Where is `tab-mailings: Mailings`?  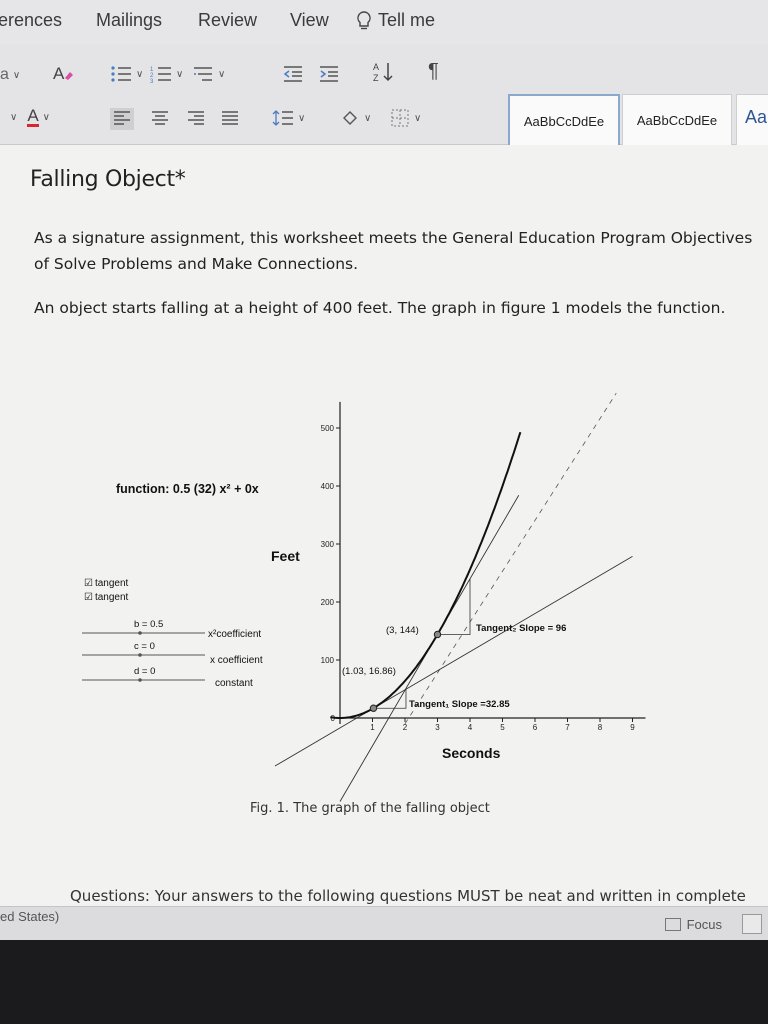
tab-mailings: Mailings is located at coordinates (129, 20).